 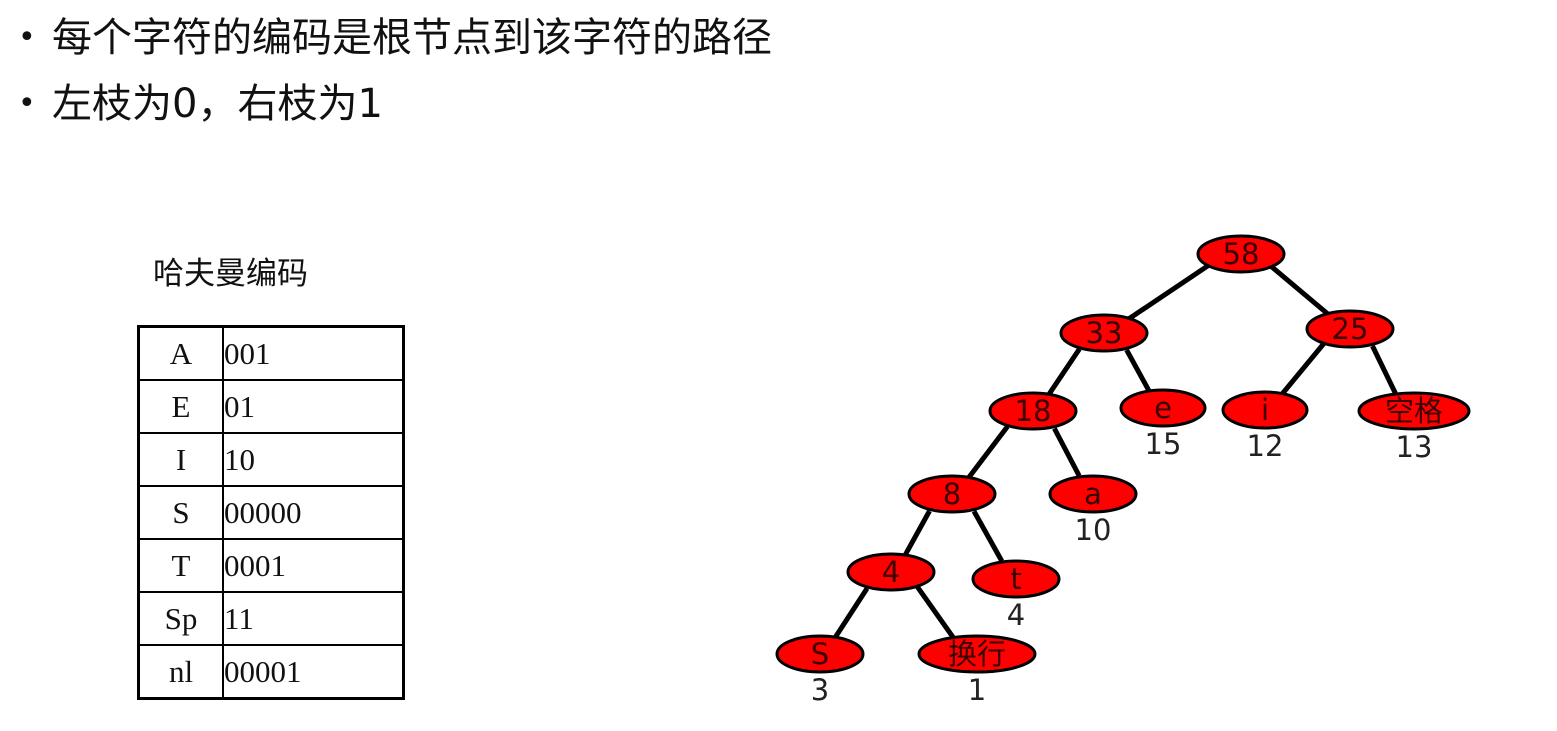 I want to click on node-label: 空格, so click(x=1414, y=411).